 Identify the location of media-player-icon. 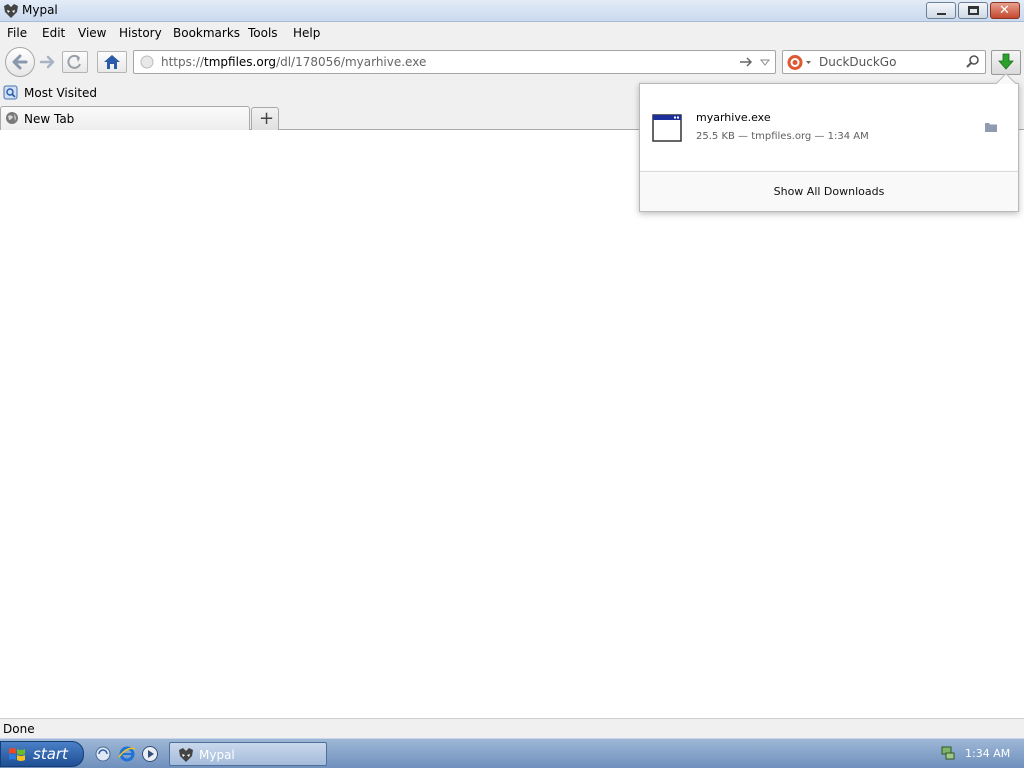
(150, 754).